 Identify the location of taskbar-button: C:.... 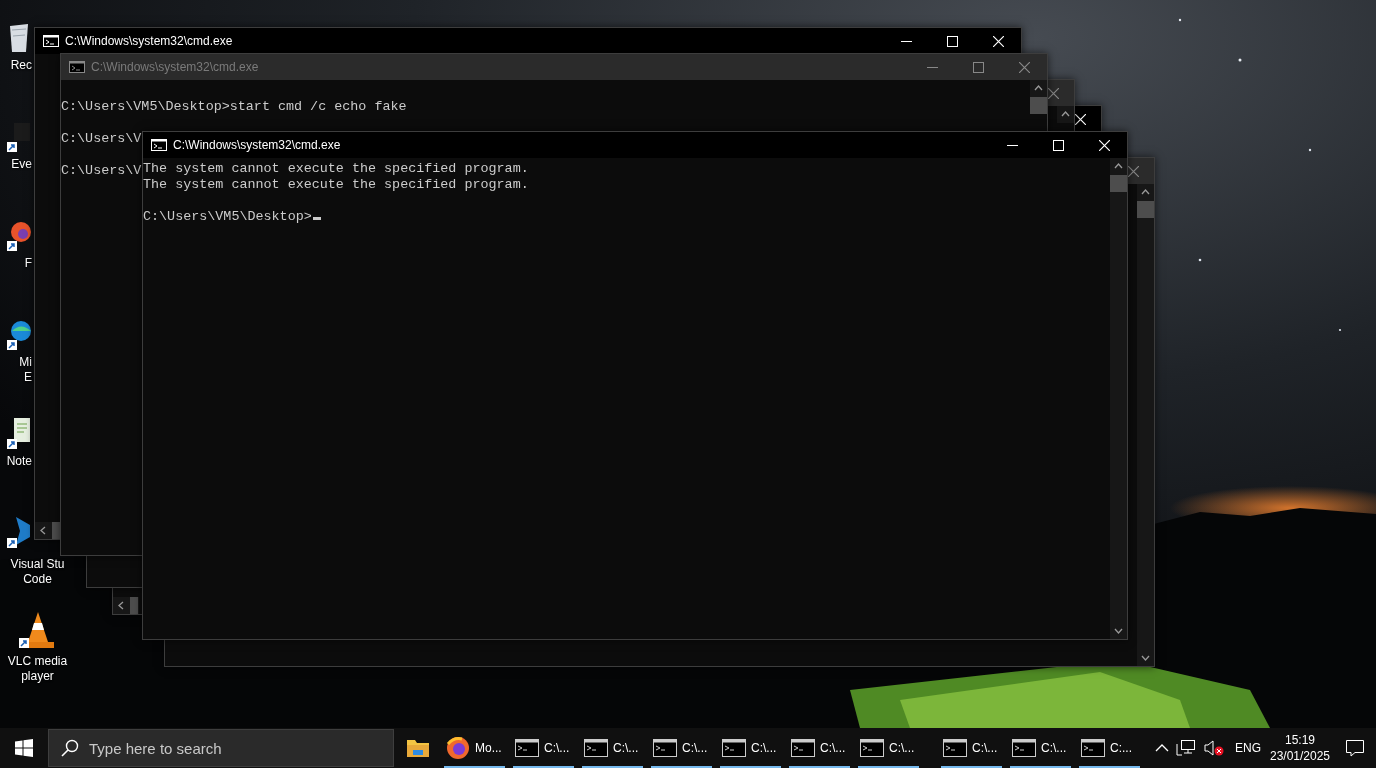
(1109, 748).